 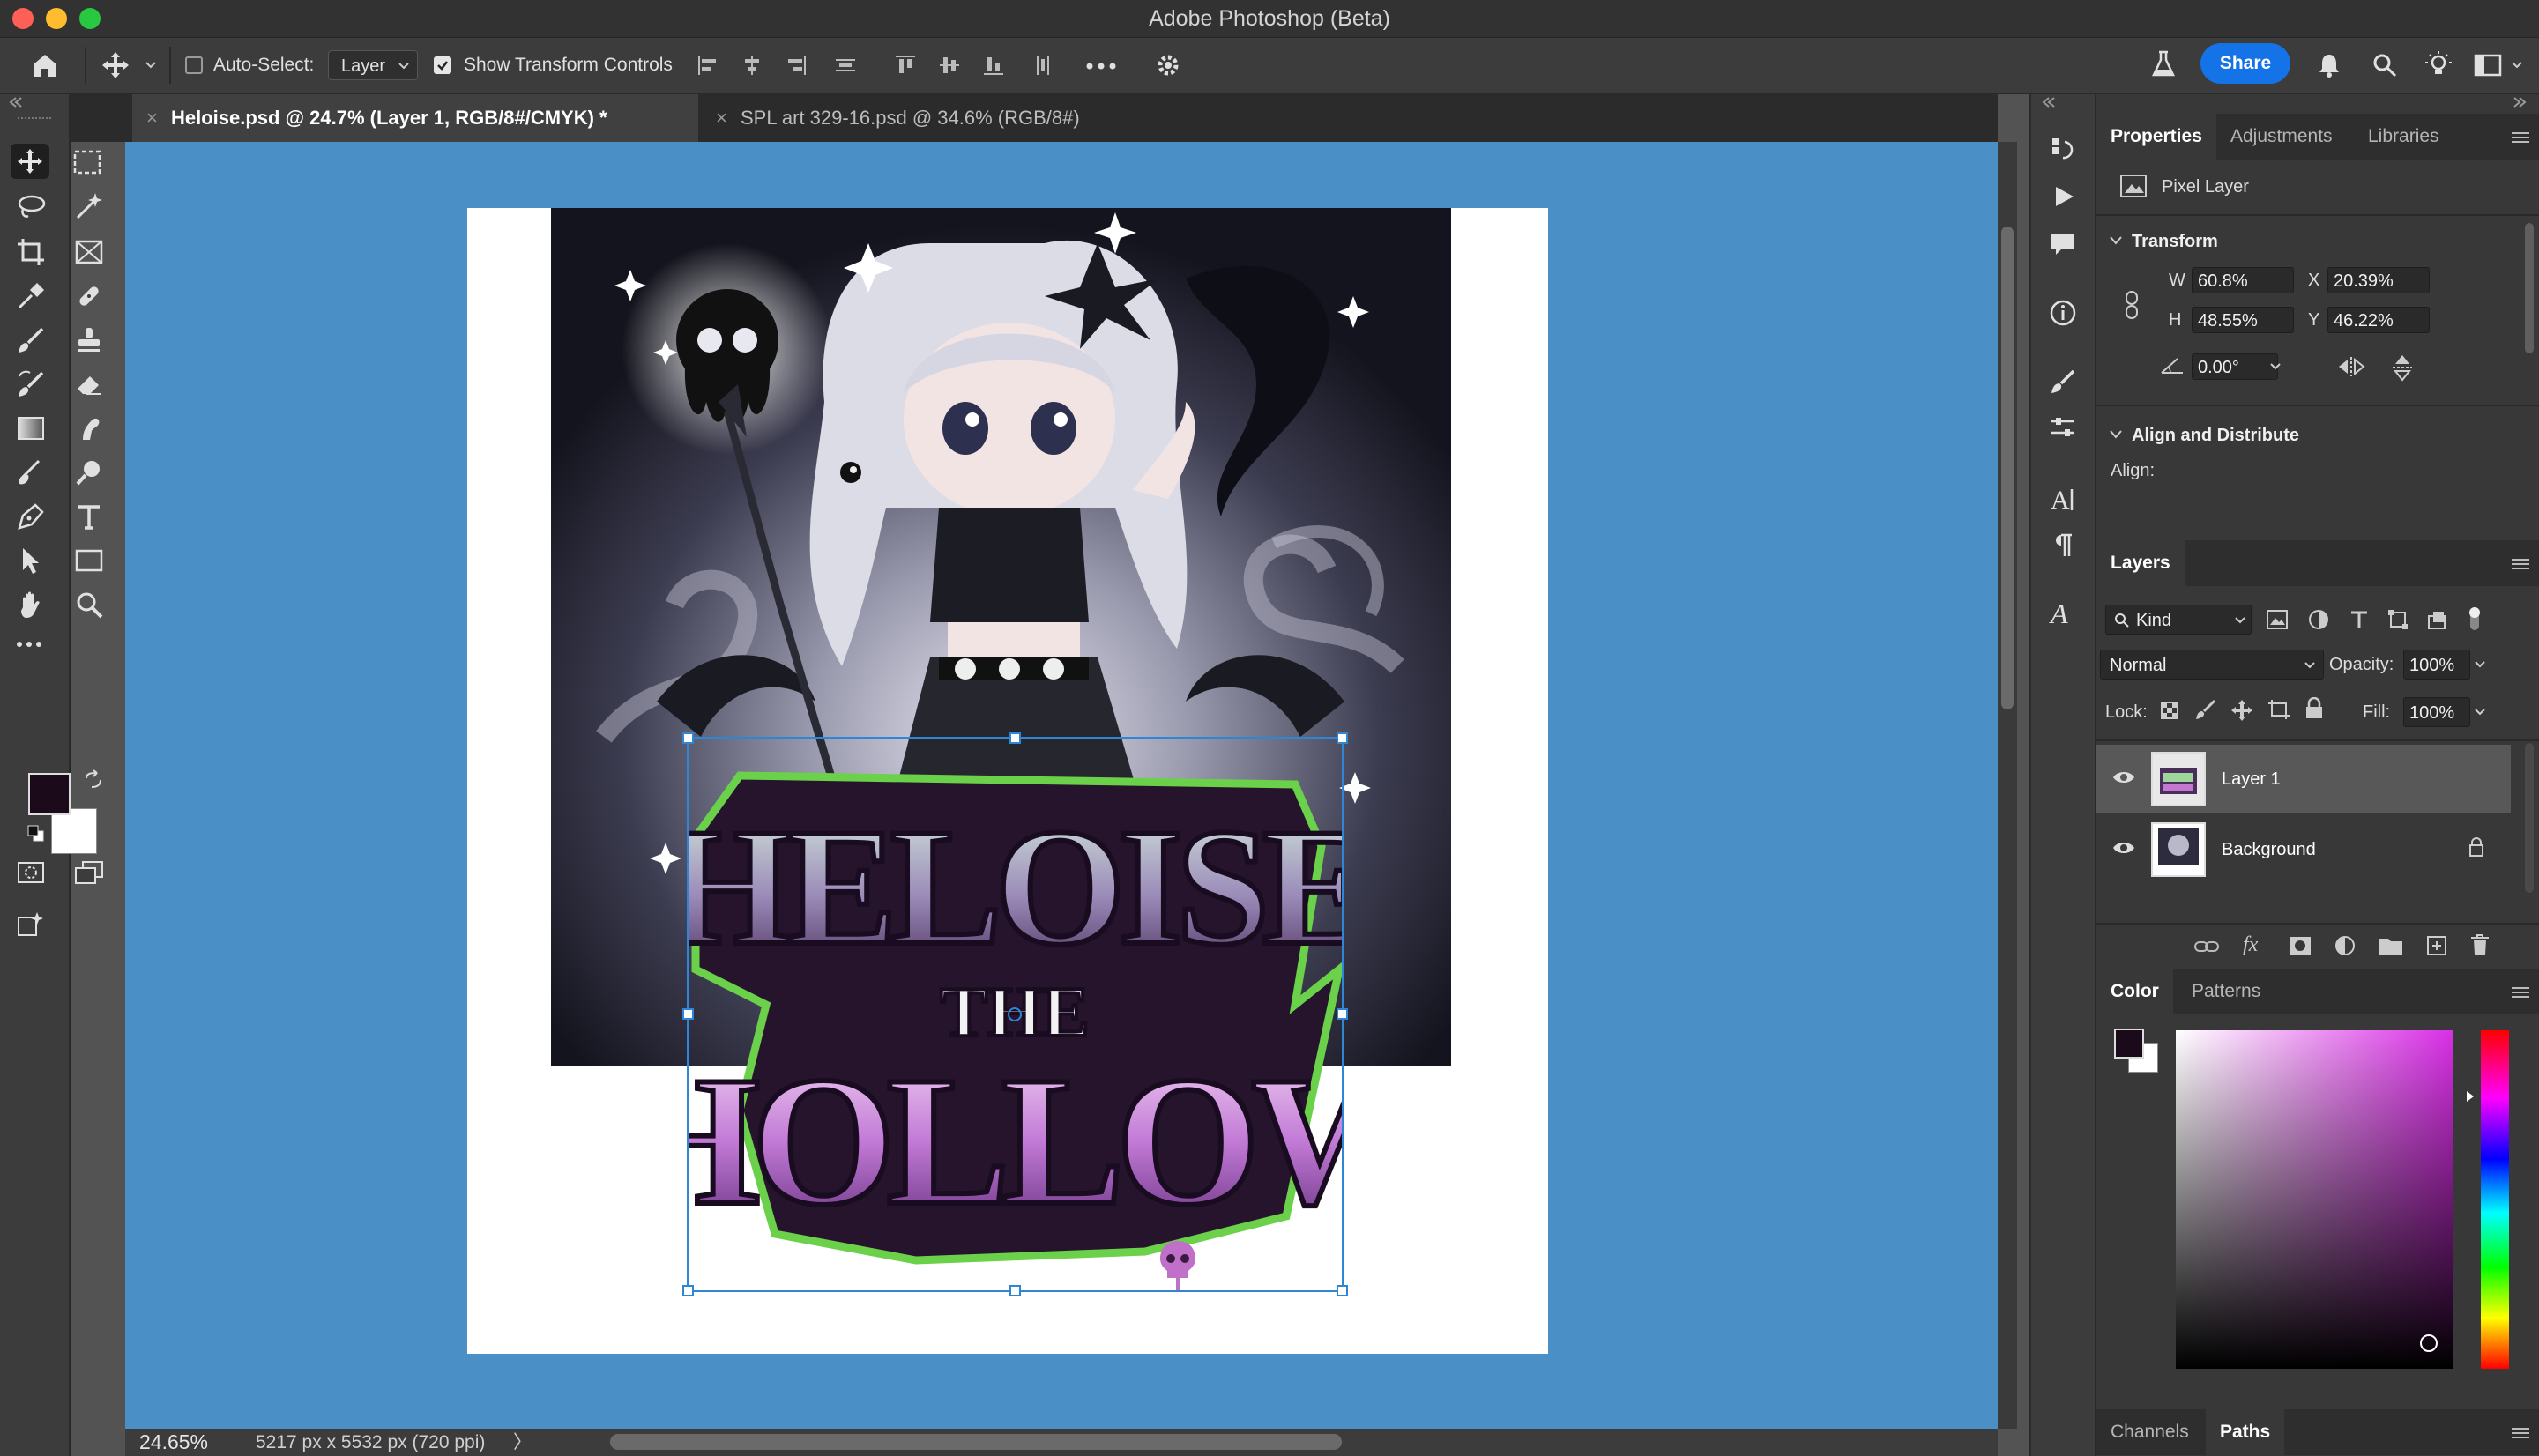 I want to click on move-icon, so click(x=115, y=65).